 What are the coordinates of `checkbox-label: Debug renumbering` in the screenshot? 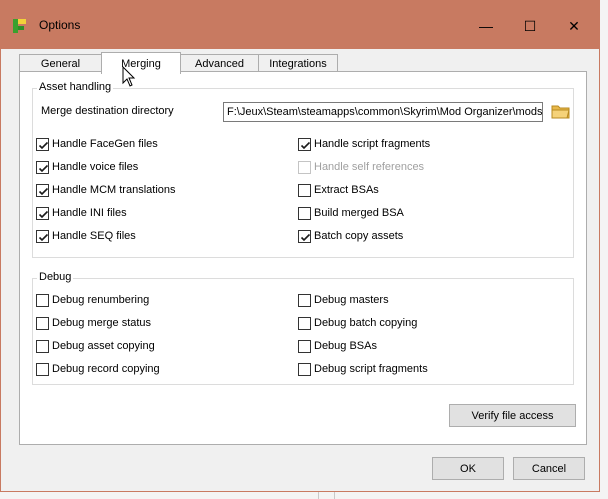 It's located at (101, 300).